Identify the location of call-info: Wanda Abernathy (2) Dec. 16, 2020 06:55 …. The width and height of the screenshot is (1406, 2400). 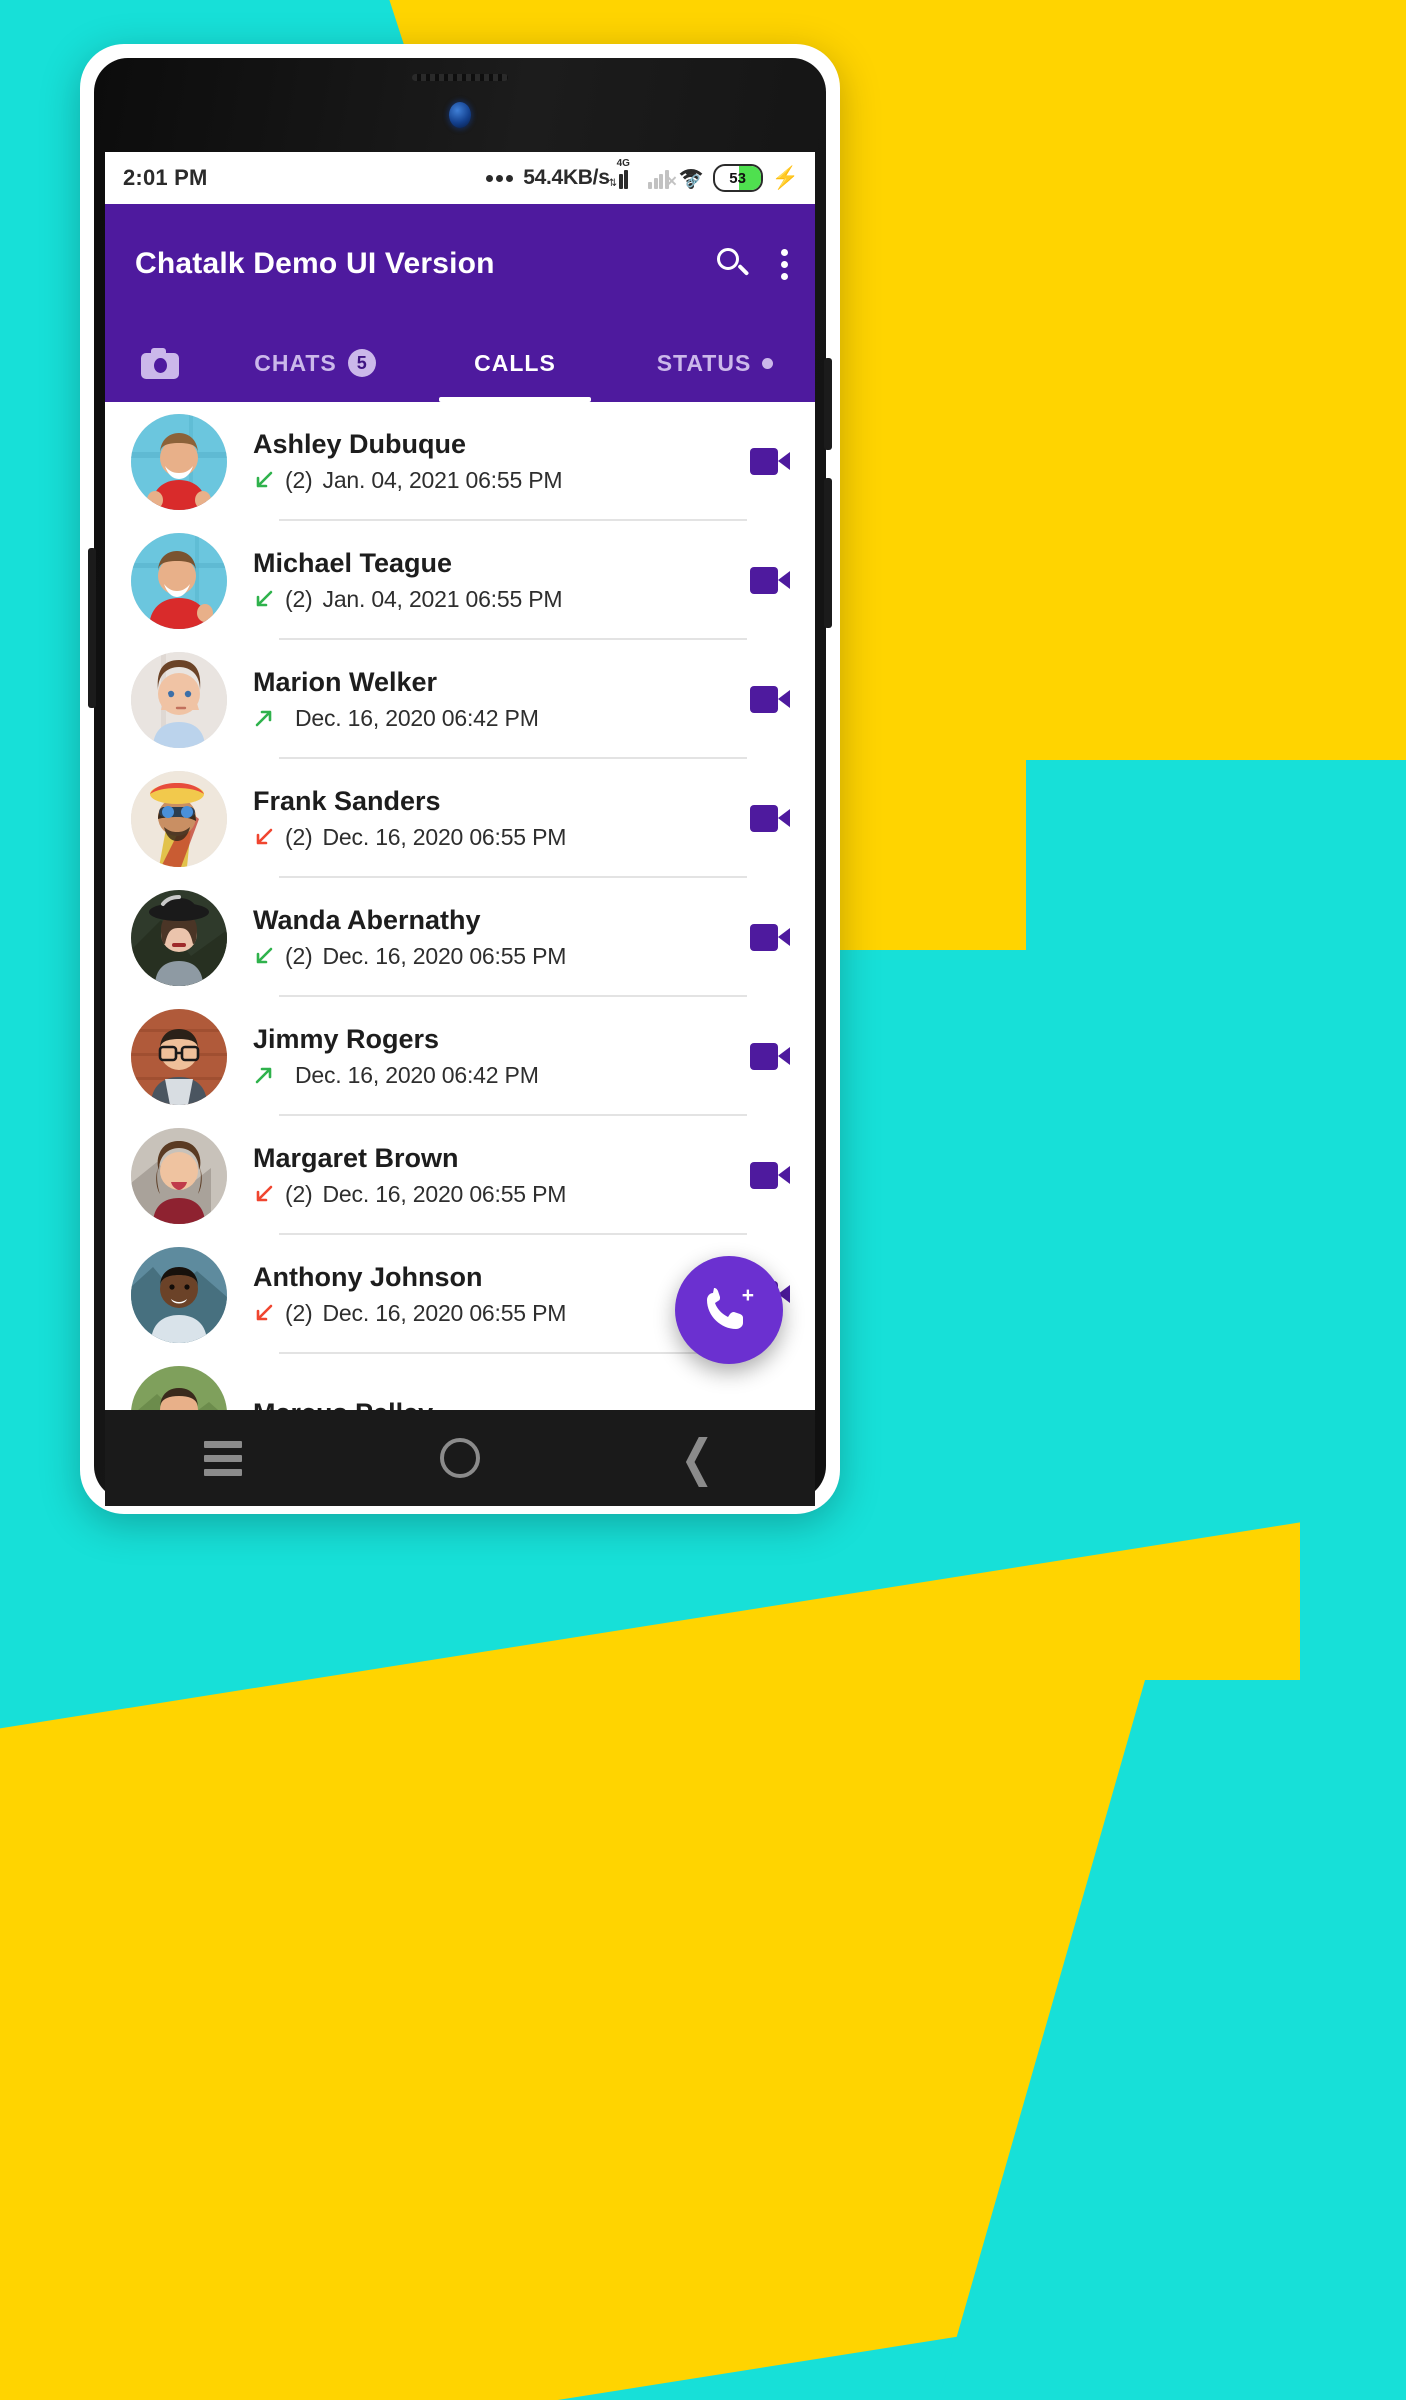
(500, 937).